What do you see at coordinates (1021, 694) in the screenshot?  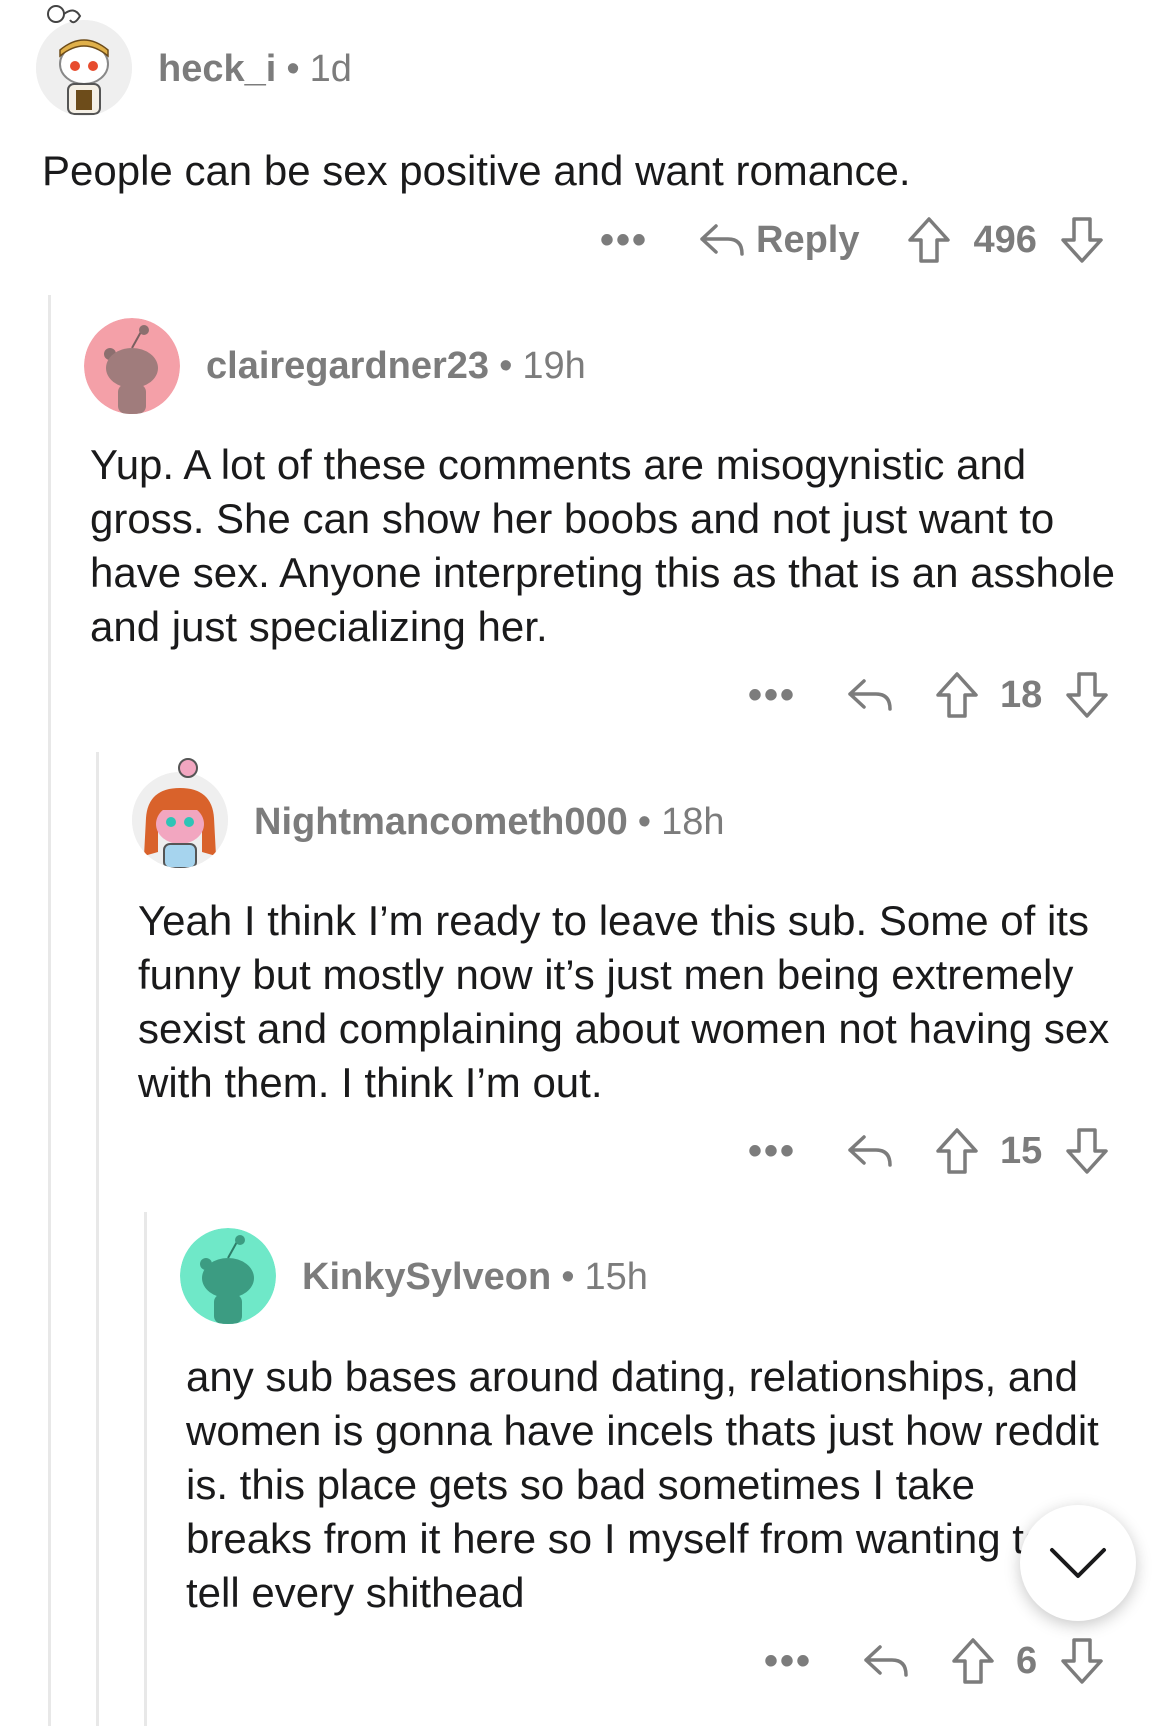 I see `vote-score: 18` at bounding box center [1021, 694].